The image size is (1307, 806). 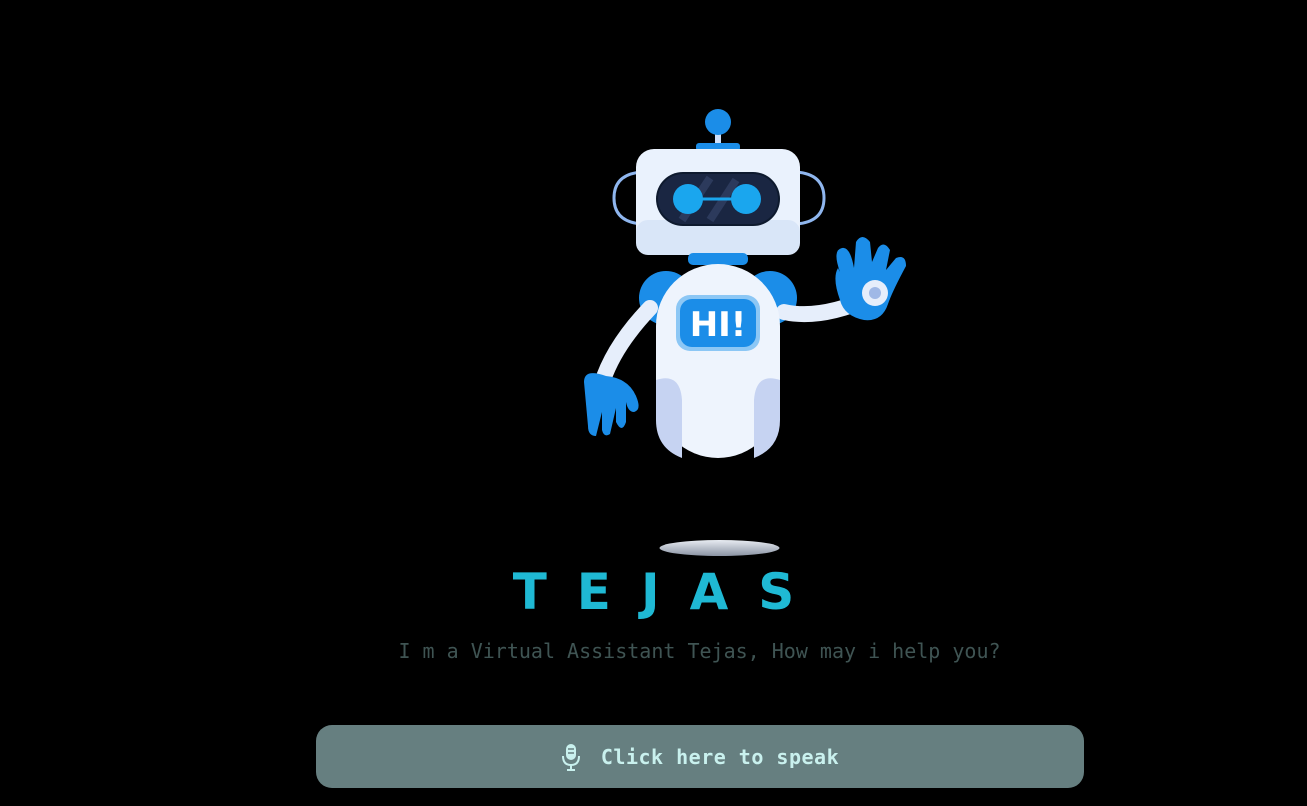 I want to click on microphone-icon, so click(x=570, y=757).